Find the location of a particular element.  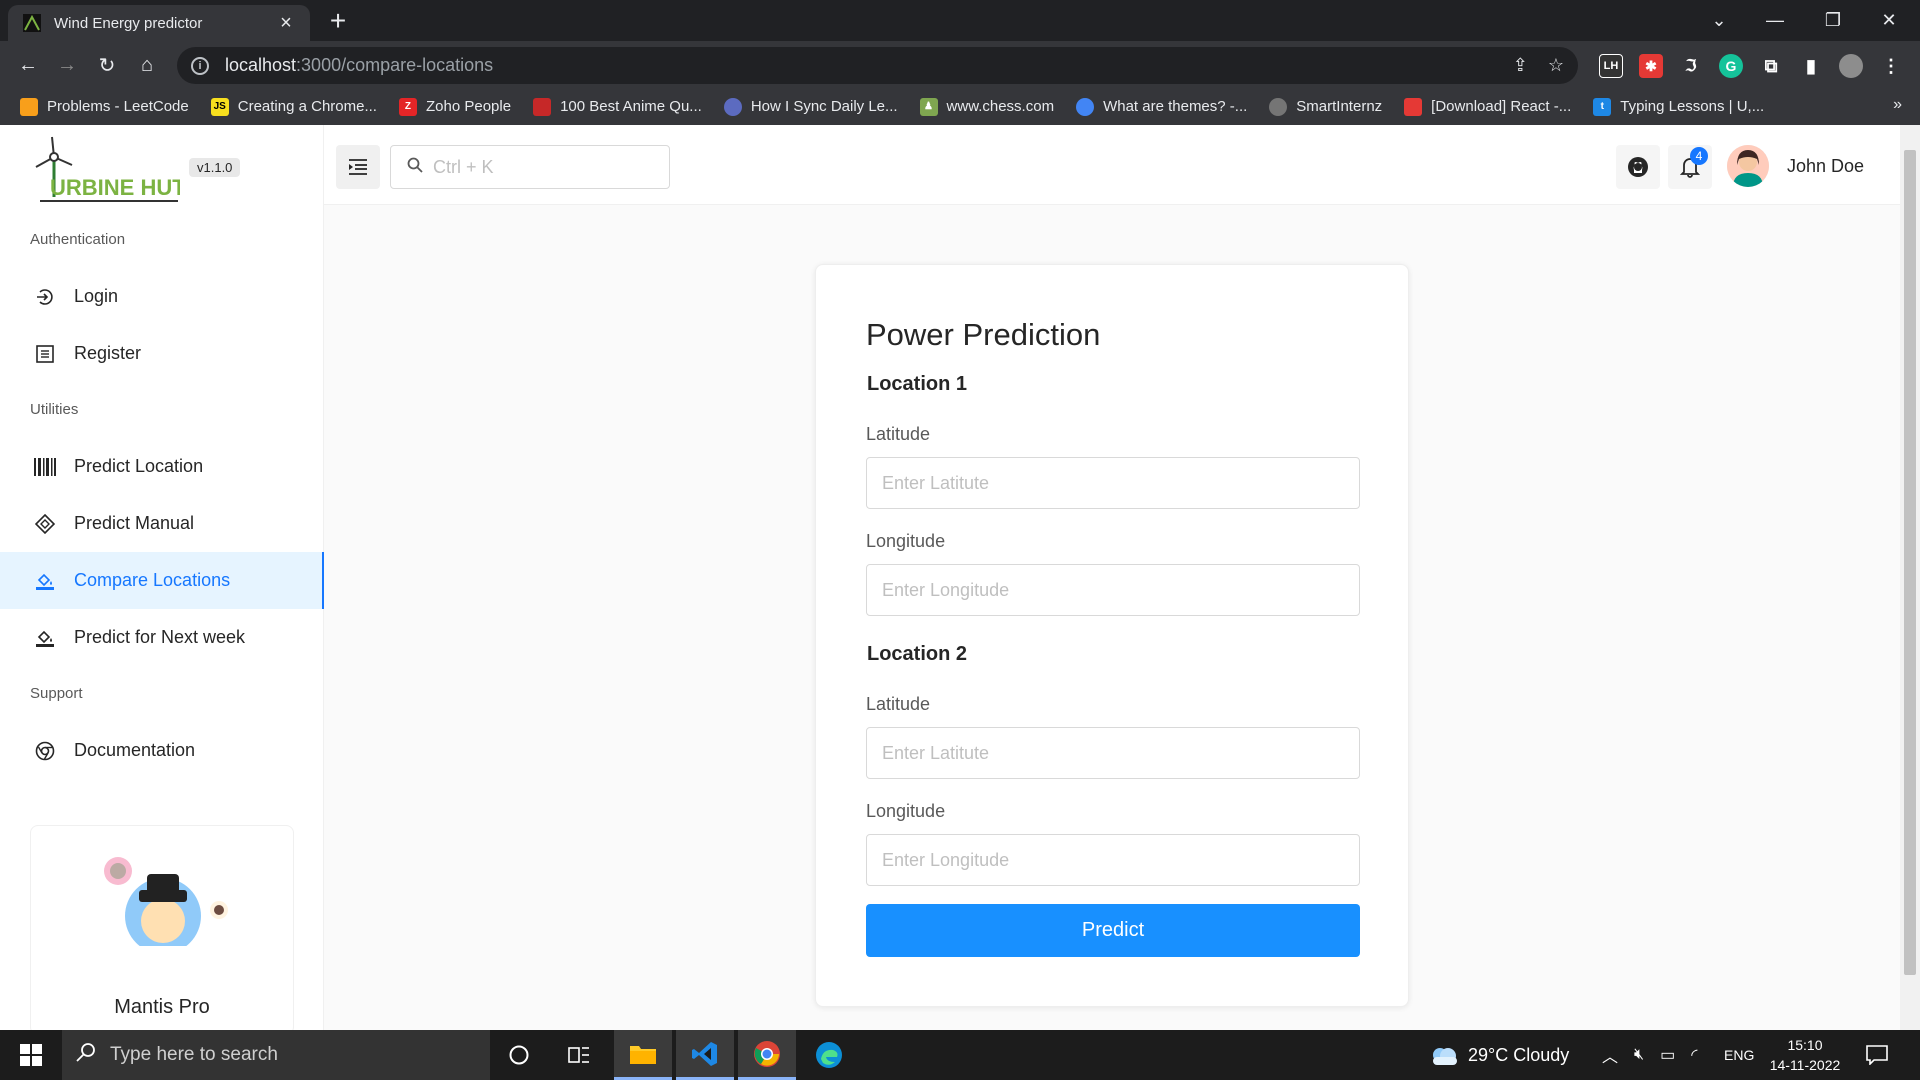

vscode-button is located at coordinates (705, 1055).